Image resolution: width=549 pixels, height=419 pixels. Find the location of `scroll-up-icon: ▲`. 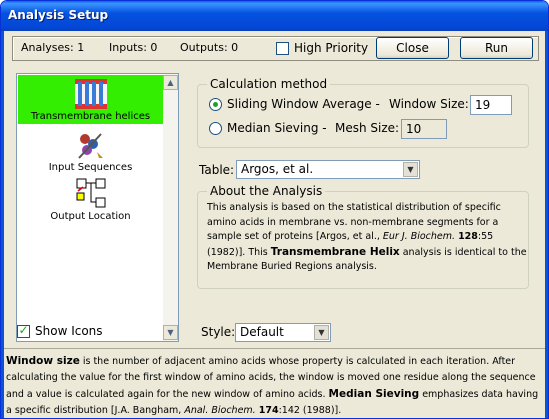

scroll-up-icon: ▲ is located at coordinates (170, 82).